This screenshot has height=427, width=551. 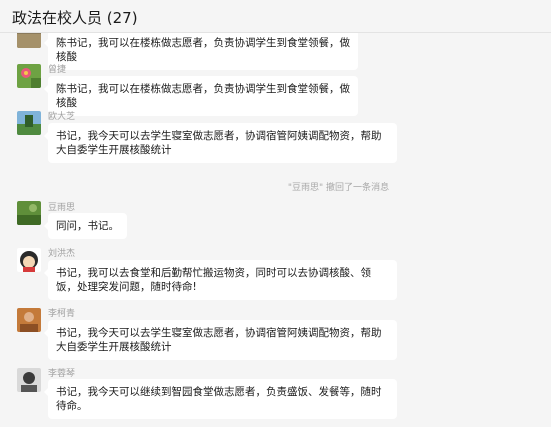 I want to click on sender-name: 欧大芝, so click(x=62, y=117).